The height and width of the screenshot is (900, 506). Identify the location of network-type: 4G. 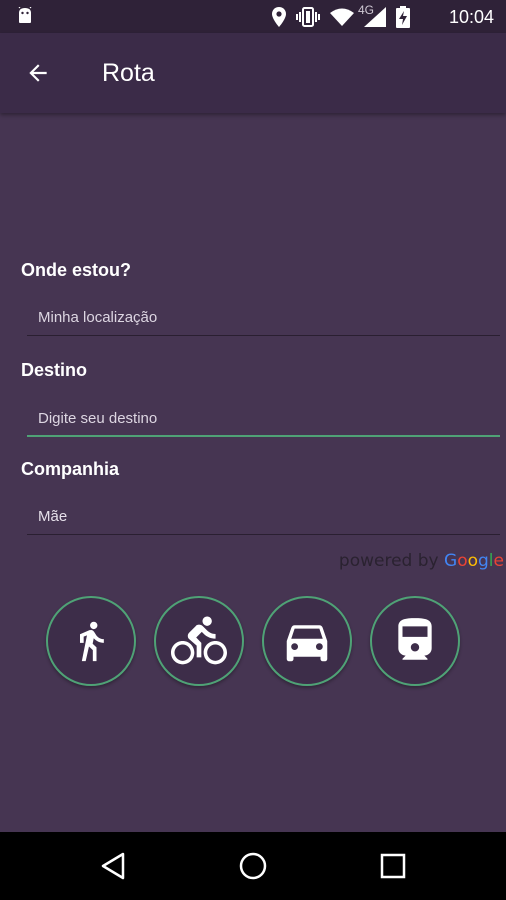
(366, 10).